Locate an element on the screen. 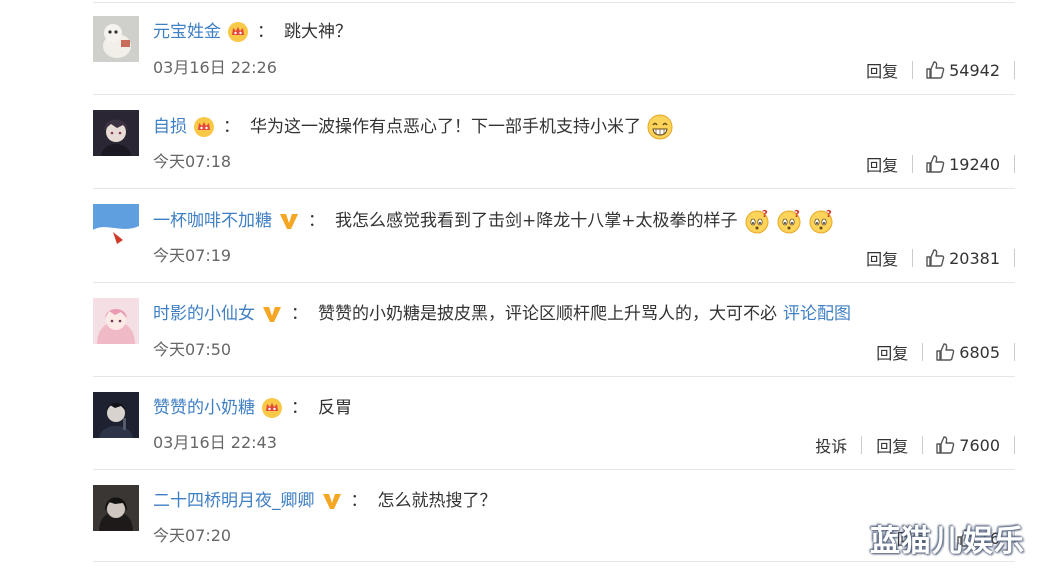 The height and width of the screenshot is (570, 1053). like-count: 7600 is located at coordinates (979, 445).